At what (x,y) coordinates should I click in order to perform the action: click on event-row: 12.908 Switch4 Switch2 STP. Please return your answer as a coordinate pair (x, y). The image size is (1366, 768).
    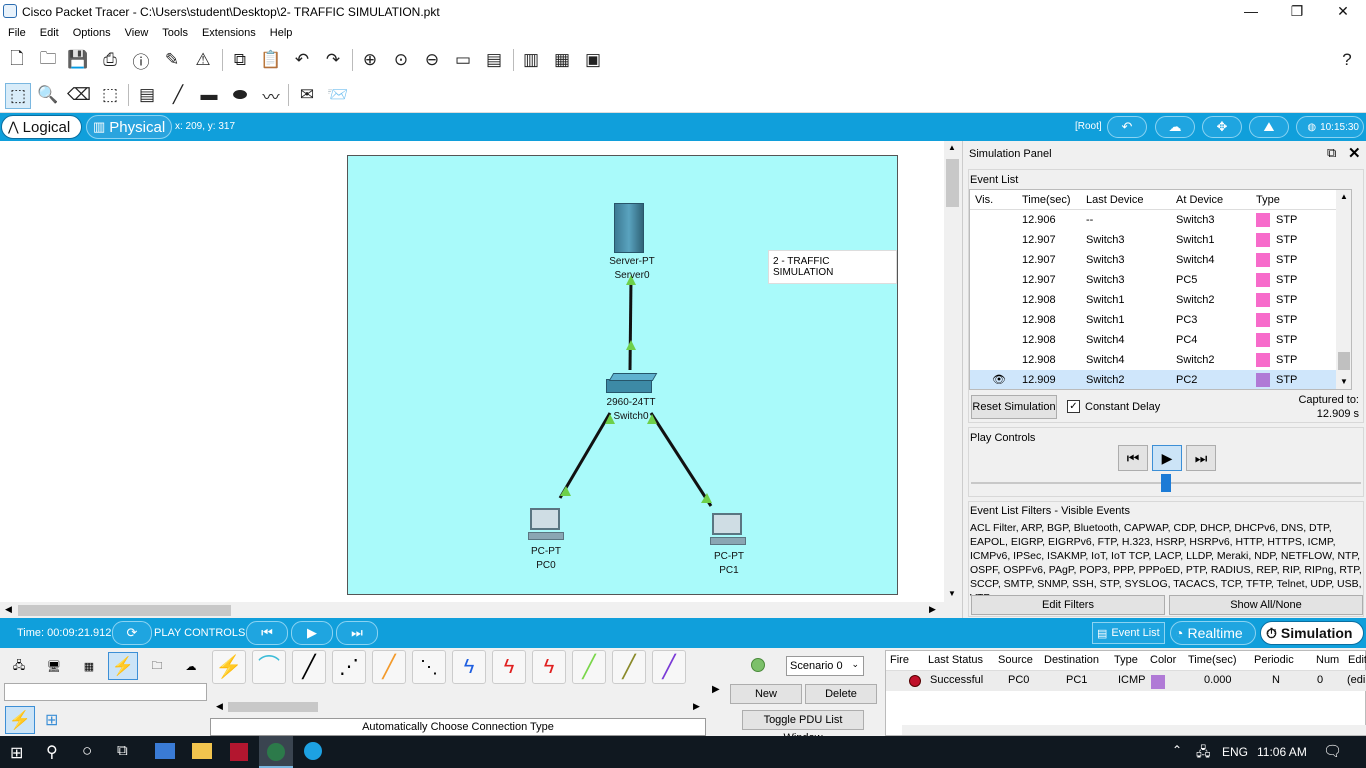
    Looking at the image, I should click on (1160, 360).